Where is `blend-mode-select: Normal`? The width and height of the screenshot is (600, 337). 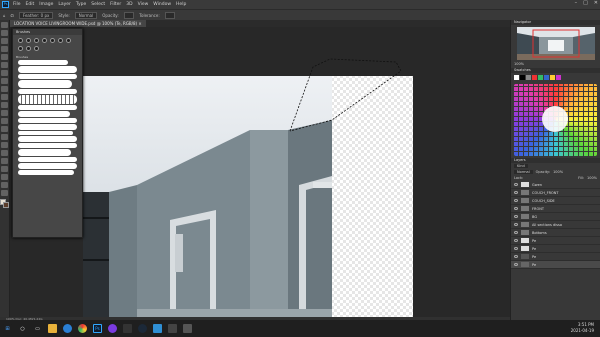
blend-mode-select: Normal is located at coordinates (523, 172).